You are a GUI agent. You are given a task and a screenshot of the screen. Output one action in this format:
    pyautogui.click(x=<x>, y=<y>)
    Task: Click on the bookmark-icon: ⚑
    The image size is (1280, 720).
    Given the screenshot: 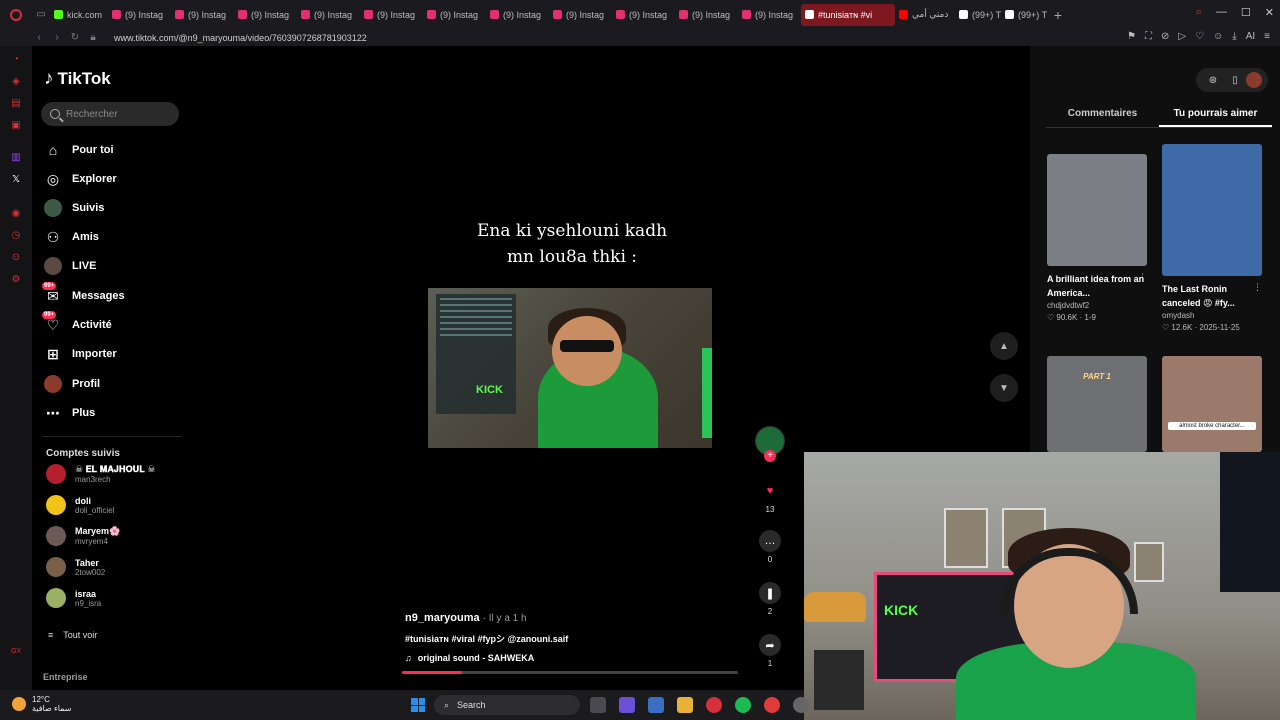 What is the action you would take?
    pyautogui.click(x=1131, y=36)
    